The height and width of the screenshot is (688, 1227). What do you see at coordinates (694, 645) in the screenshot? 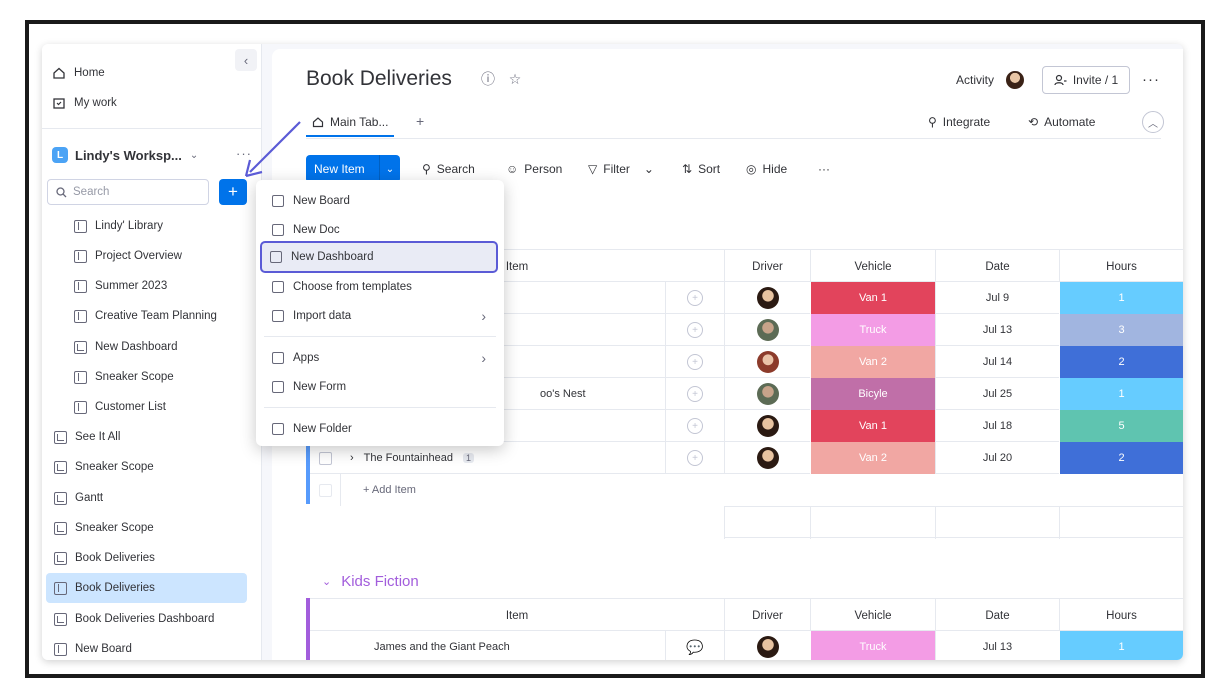
I see `update-cell: 💬` at bounding box center [694, 645].